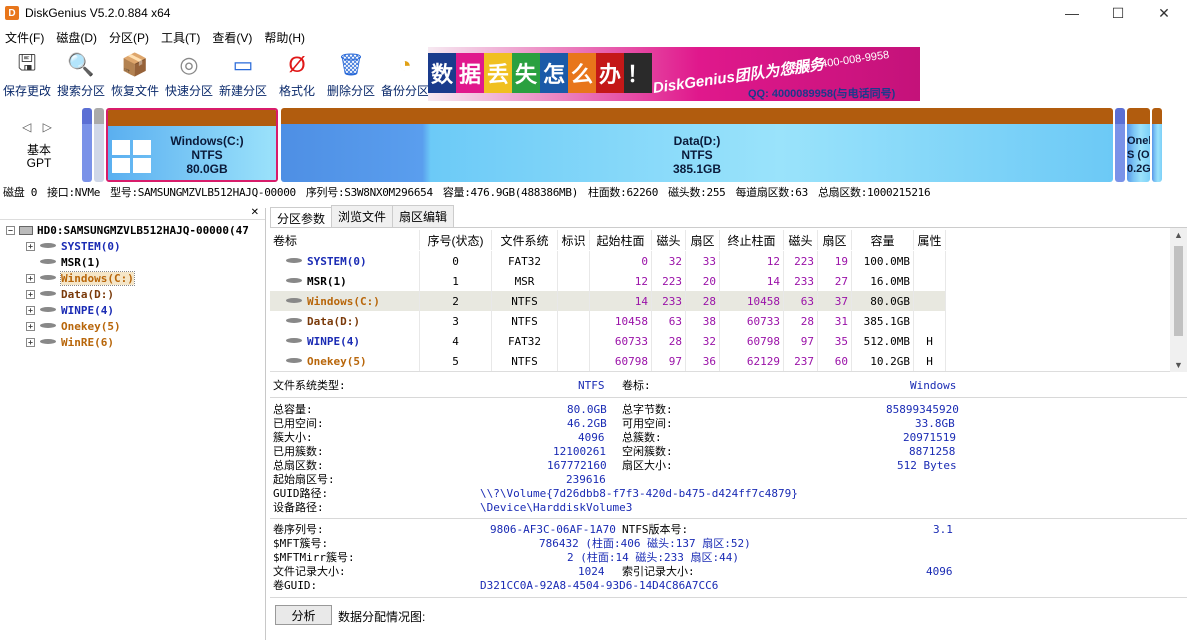  I want to click on disk-status-field: 磁盘 0, so click(20, 192).